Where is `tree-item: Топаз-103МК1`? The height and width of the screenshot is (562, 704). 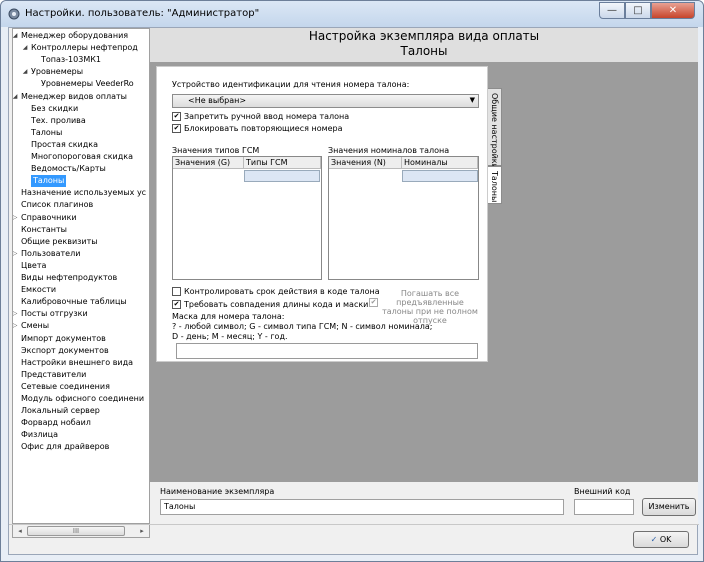 tree-item: Топаз-103МК1 is located at coordinates (71, 60).